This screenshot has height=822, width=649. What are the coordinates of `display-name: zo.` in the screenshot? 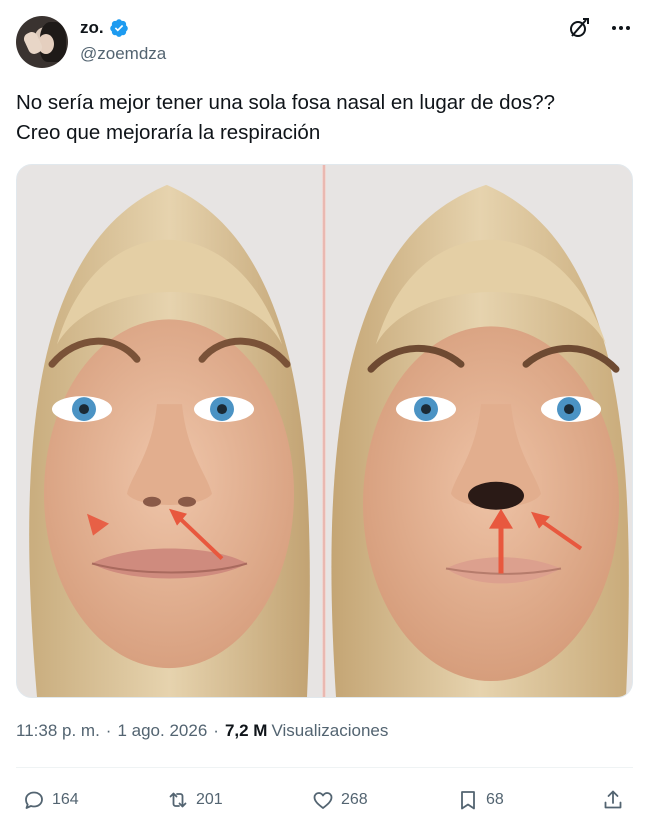 It's located at (92, 28).